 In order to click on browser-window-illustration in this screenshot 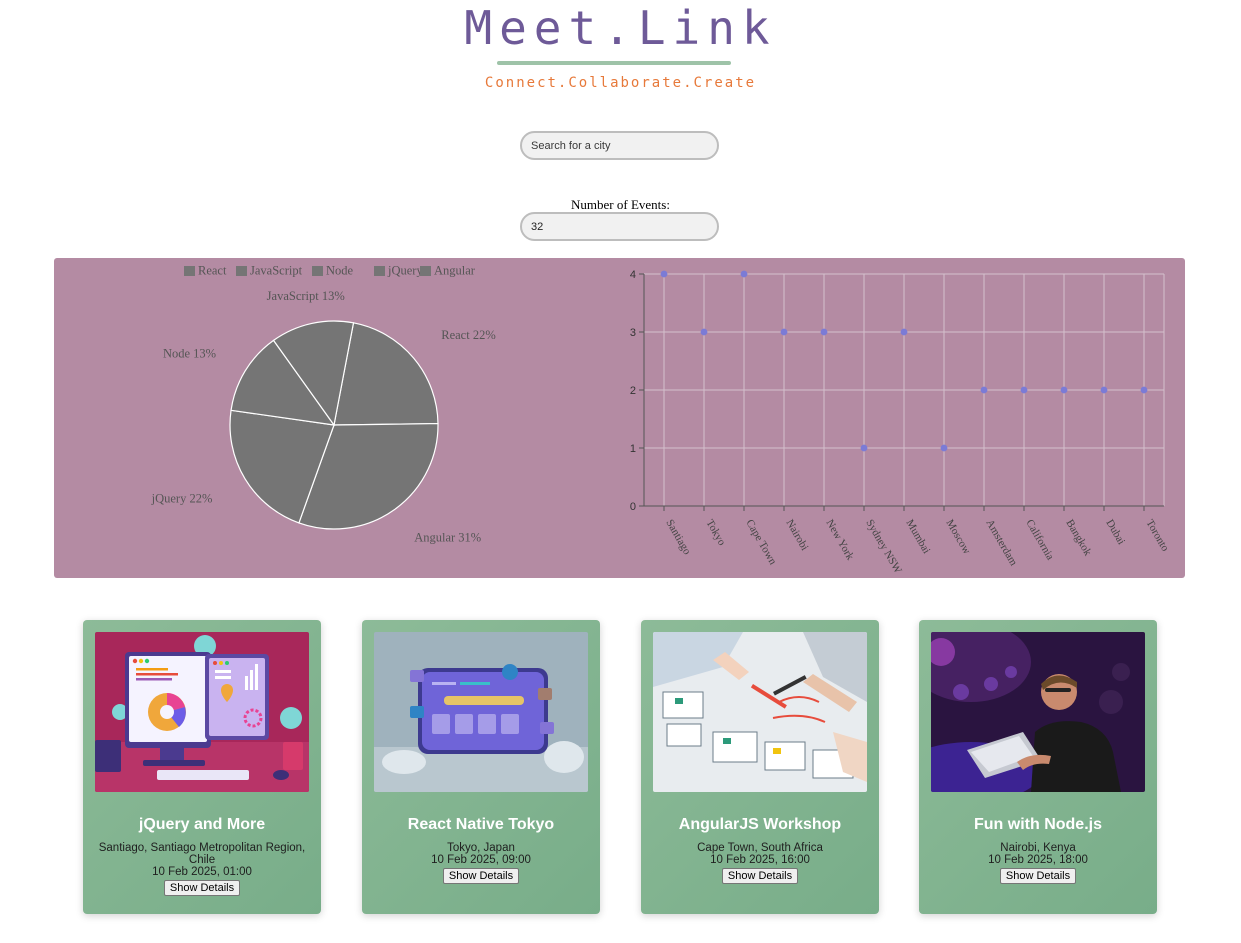, I will do `click(481, 712)`.